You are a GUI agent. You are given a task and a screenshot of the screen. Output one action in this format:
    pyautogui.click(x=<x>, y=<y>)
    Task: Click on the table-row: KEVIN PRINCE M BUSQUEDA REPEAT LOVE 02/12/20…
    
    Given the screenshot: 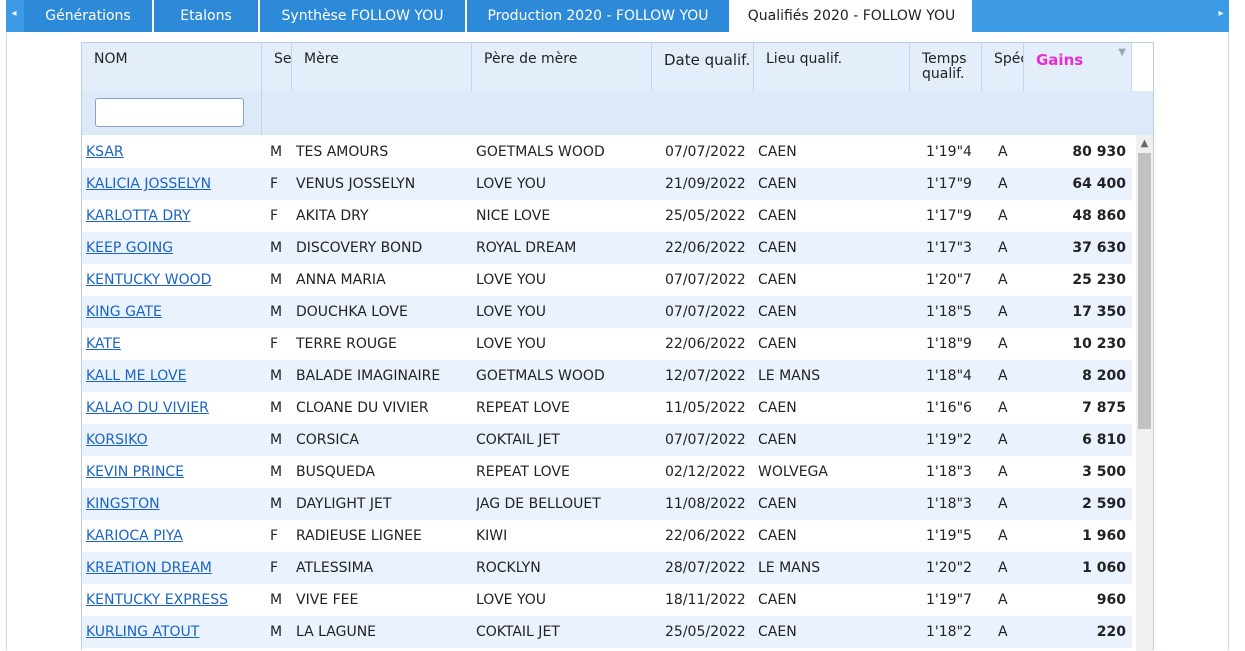 What is the action you would take?
    pyautogui.click(x=607, y=472)
    